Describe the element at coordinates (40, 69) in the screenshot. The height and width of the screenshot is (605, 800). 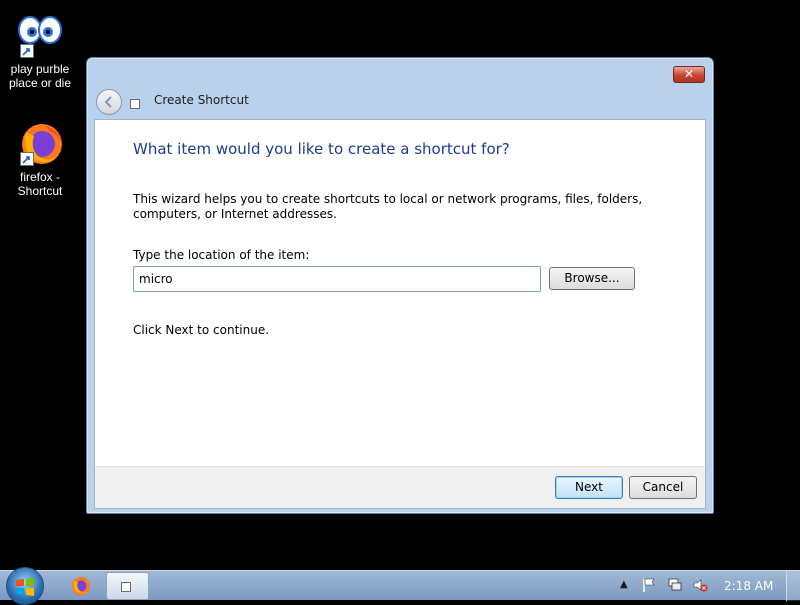
I see `desktop-icon-label: play purble` at that location.